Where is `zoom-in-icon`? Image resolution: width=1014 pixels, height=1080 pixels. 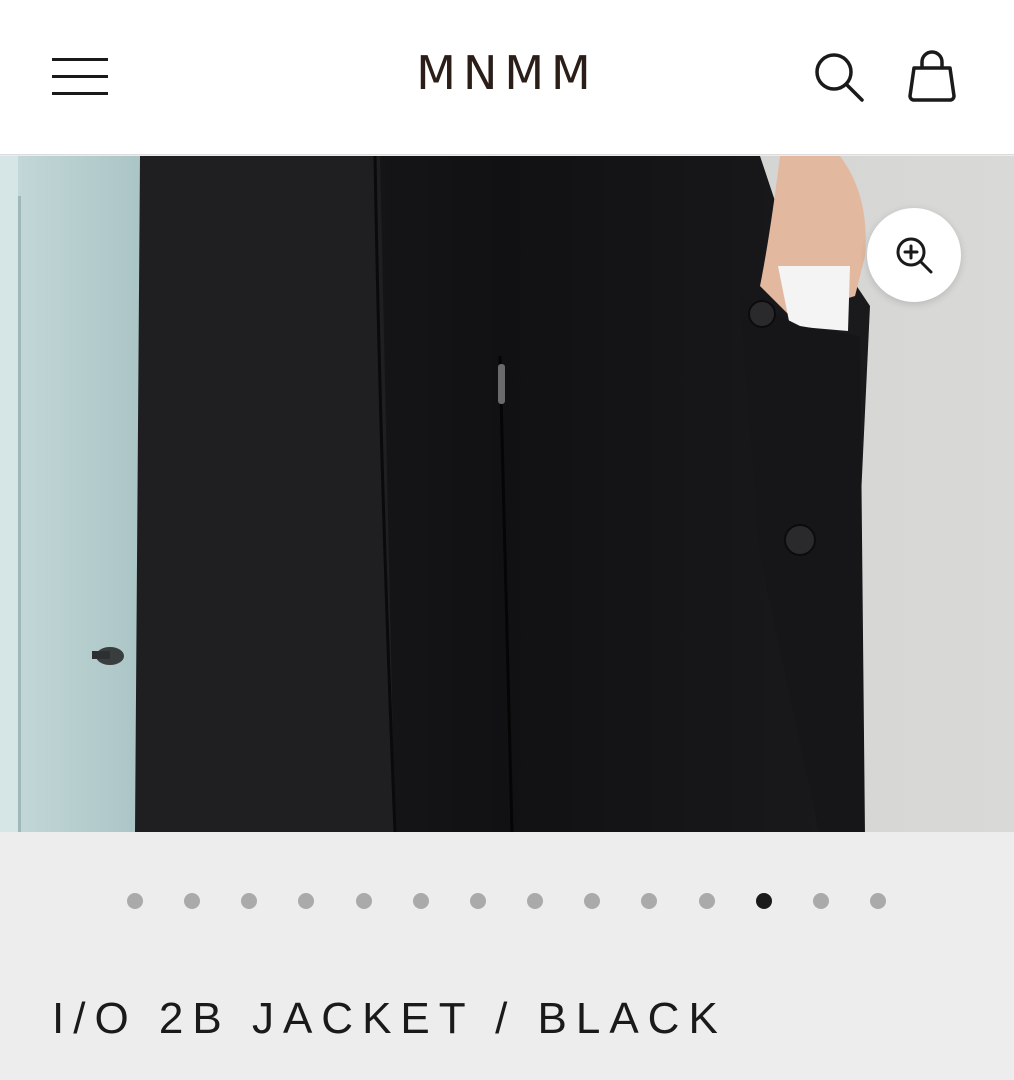
zoom-in-icon is located at coordinates (914, 255).